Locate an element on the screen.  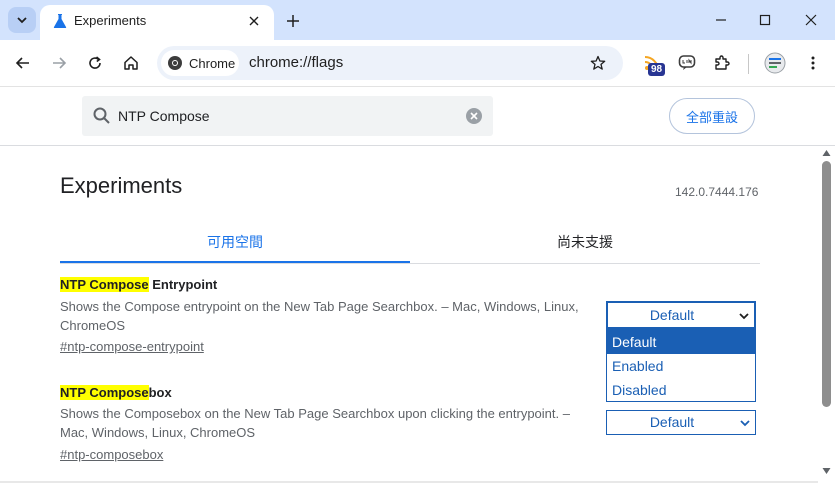
select-option: Default is located at coordinates (681, 342).